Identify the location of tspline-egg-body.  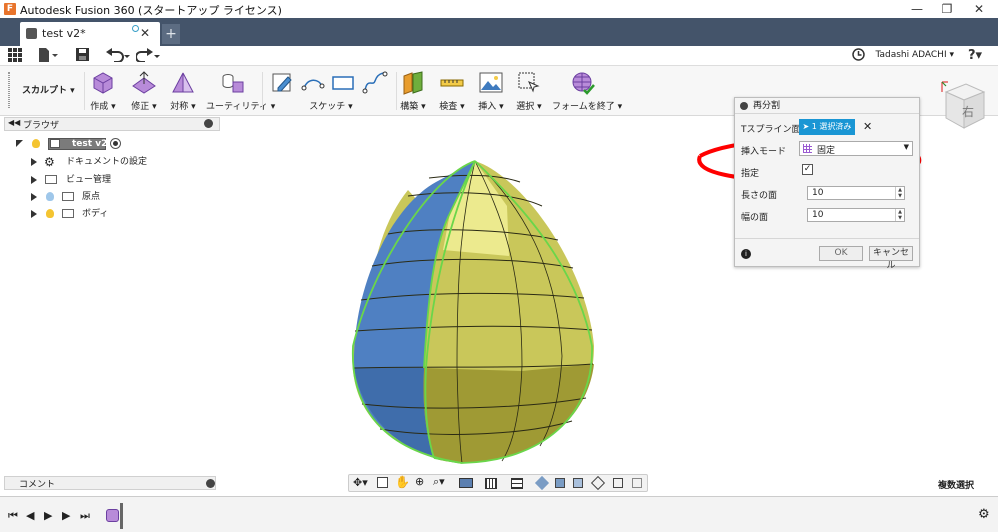
(472, 312).